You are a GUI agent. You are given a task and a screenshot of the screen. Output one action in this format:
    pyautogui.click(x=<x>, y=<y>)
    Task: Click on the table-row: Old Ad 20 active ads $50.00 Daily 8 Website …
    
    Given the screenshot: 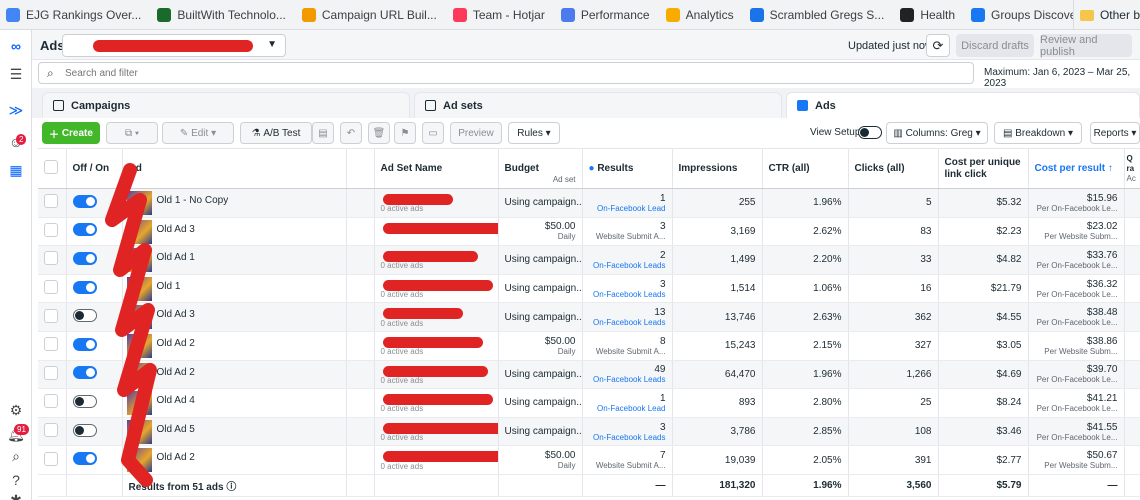 What is the action you would take?
    pyautogui.click(x=589, y=346)
    